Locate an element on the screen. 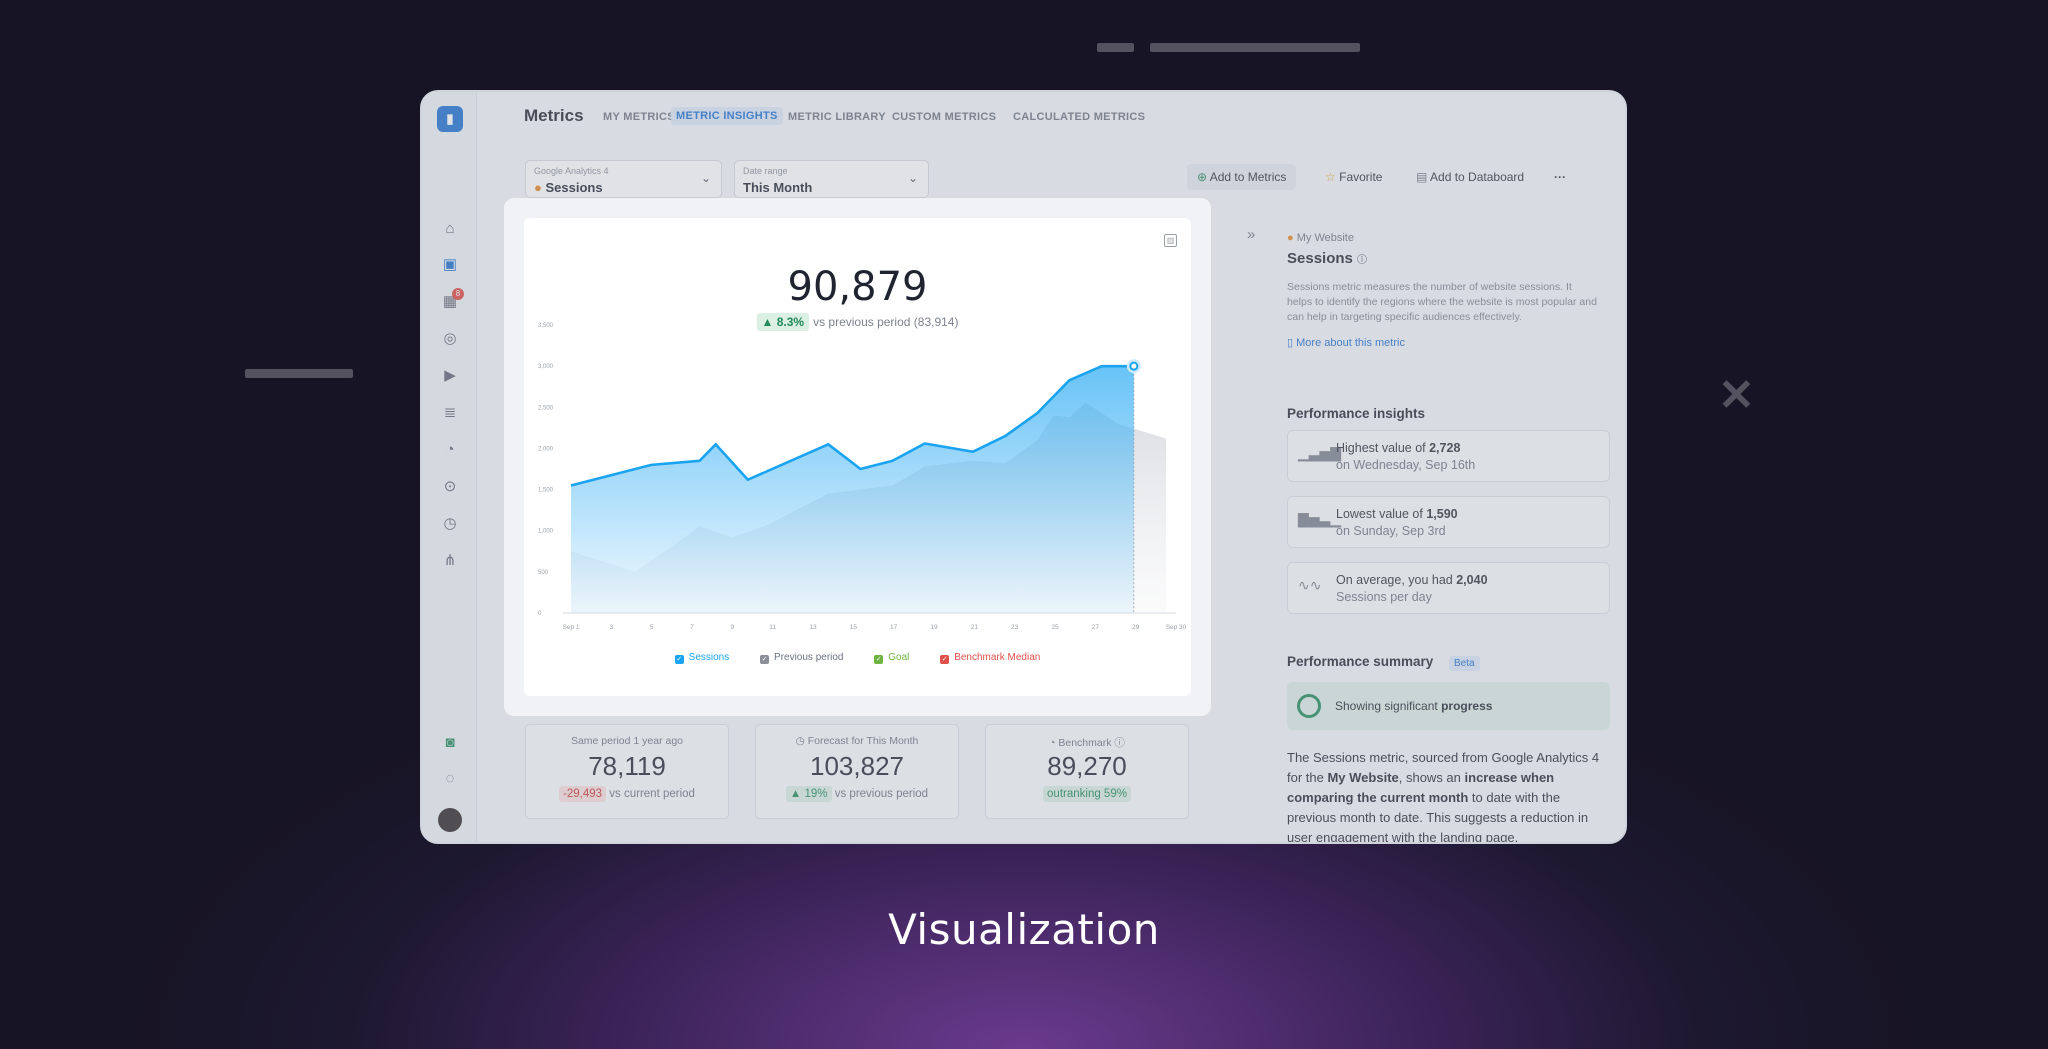 This screenshot has width=2048, height=1049. y-tick-label: 1,500 is located at coordinates (546, 491).